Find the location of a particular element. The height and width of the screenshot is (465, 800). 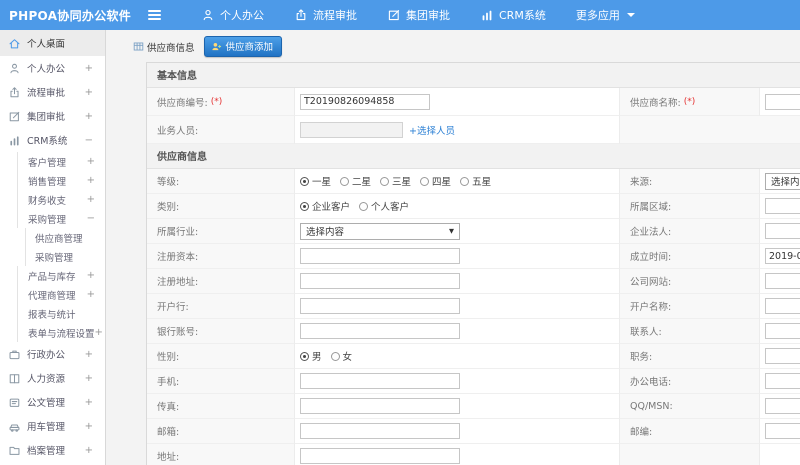

level-radio-group-option: 五星 is located at coordinates (475, 181).